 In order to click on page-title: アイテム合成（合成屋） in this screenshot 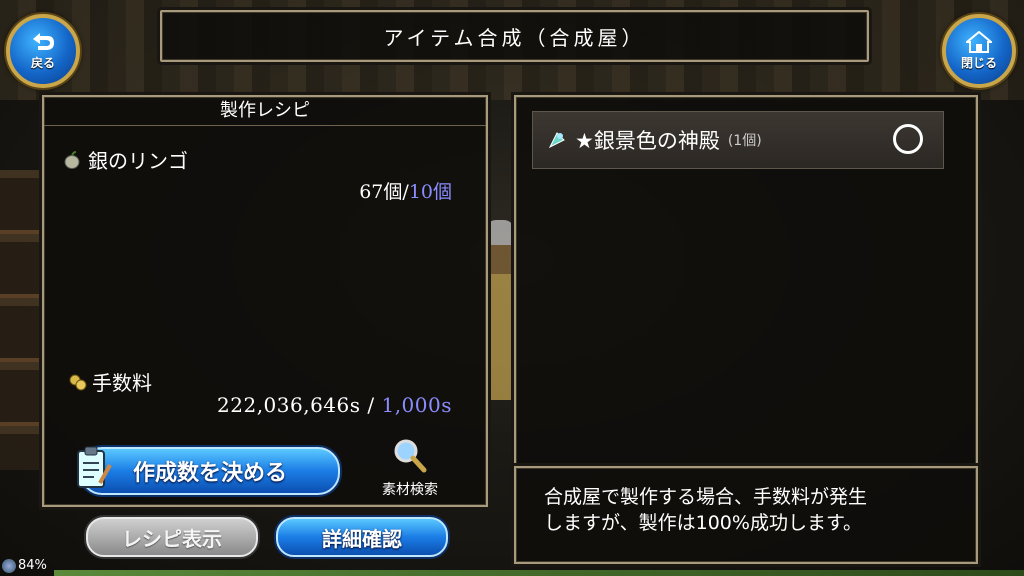, I will do `click(514, 37)`.